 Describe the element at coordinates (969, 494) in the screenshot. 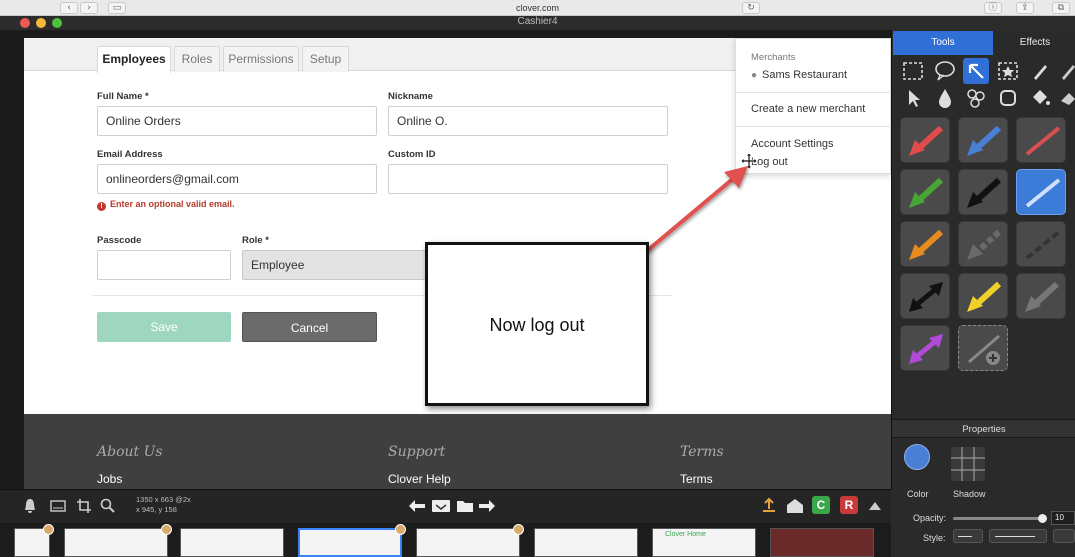

I see `shadow-label: Shadow` at that location.